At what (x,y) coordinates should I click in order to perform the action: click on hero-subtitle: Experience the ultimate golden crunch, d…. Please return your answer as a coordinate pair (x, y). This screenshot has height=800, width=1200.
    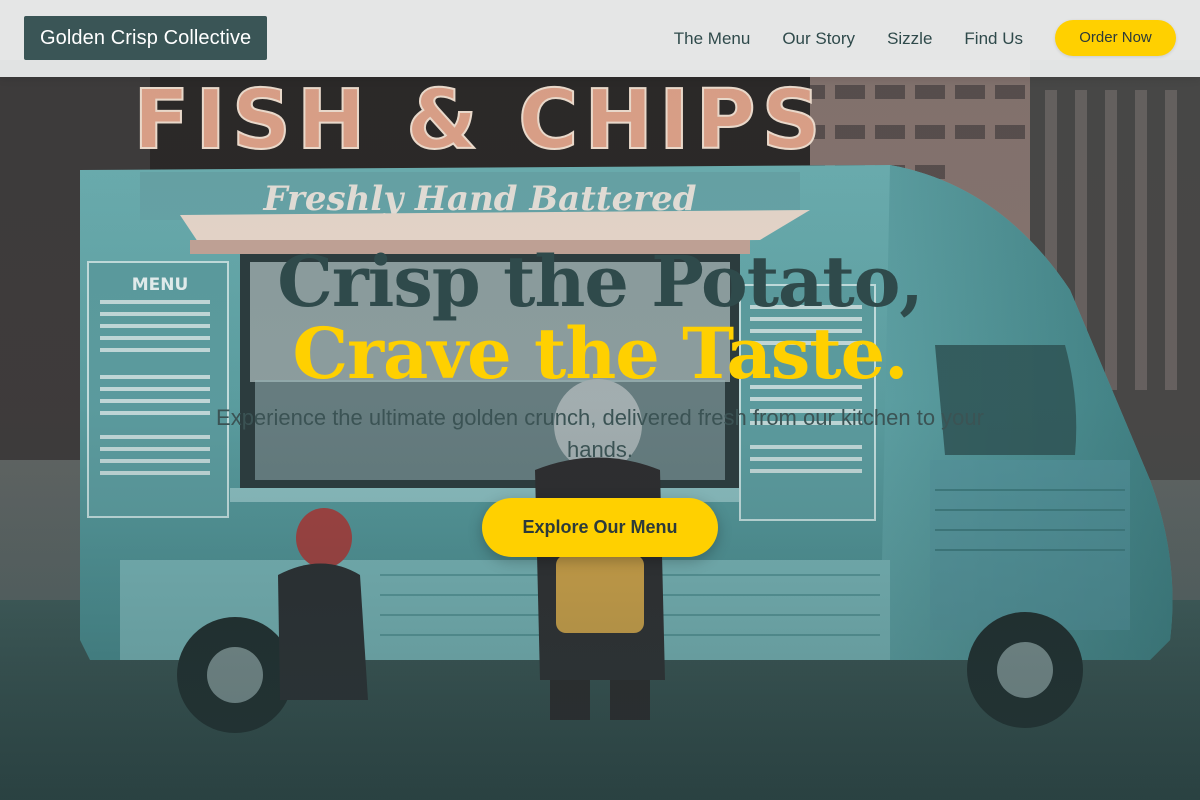
    Looking at the image, I should click on (600, 433).